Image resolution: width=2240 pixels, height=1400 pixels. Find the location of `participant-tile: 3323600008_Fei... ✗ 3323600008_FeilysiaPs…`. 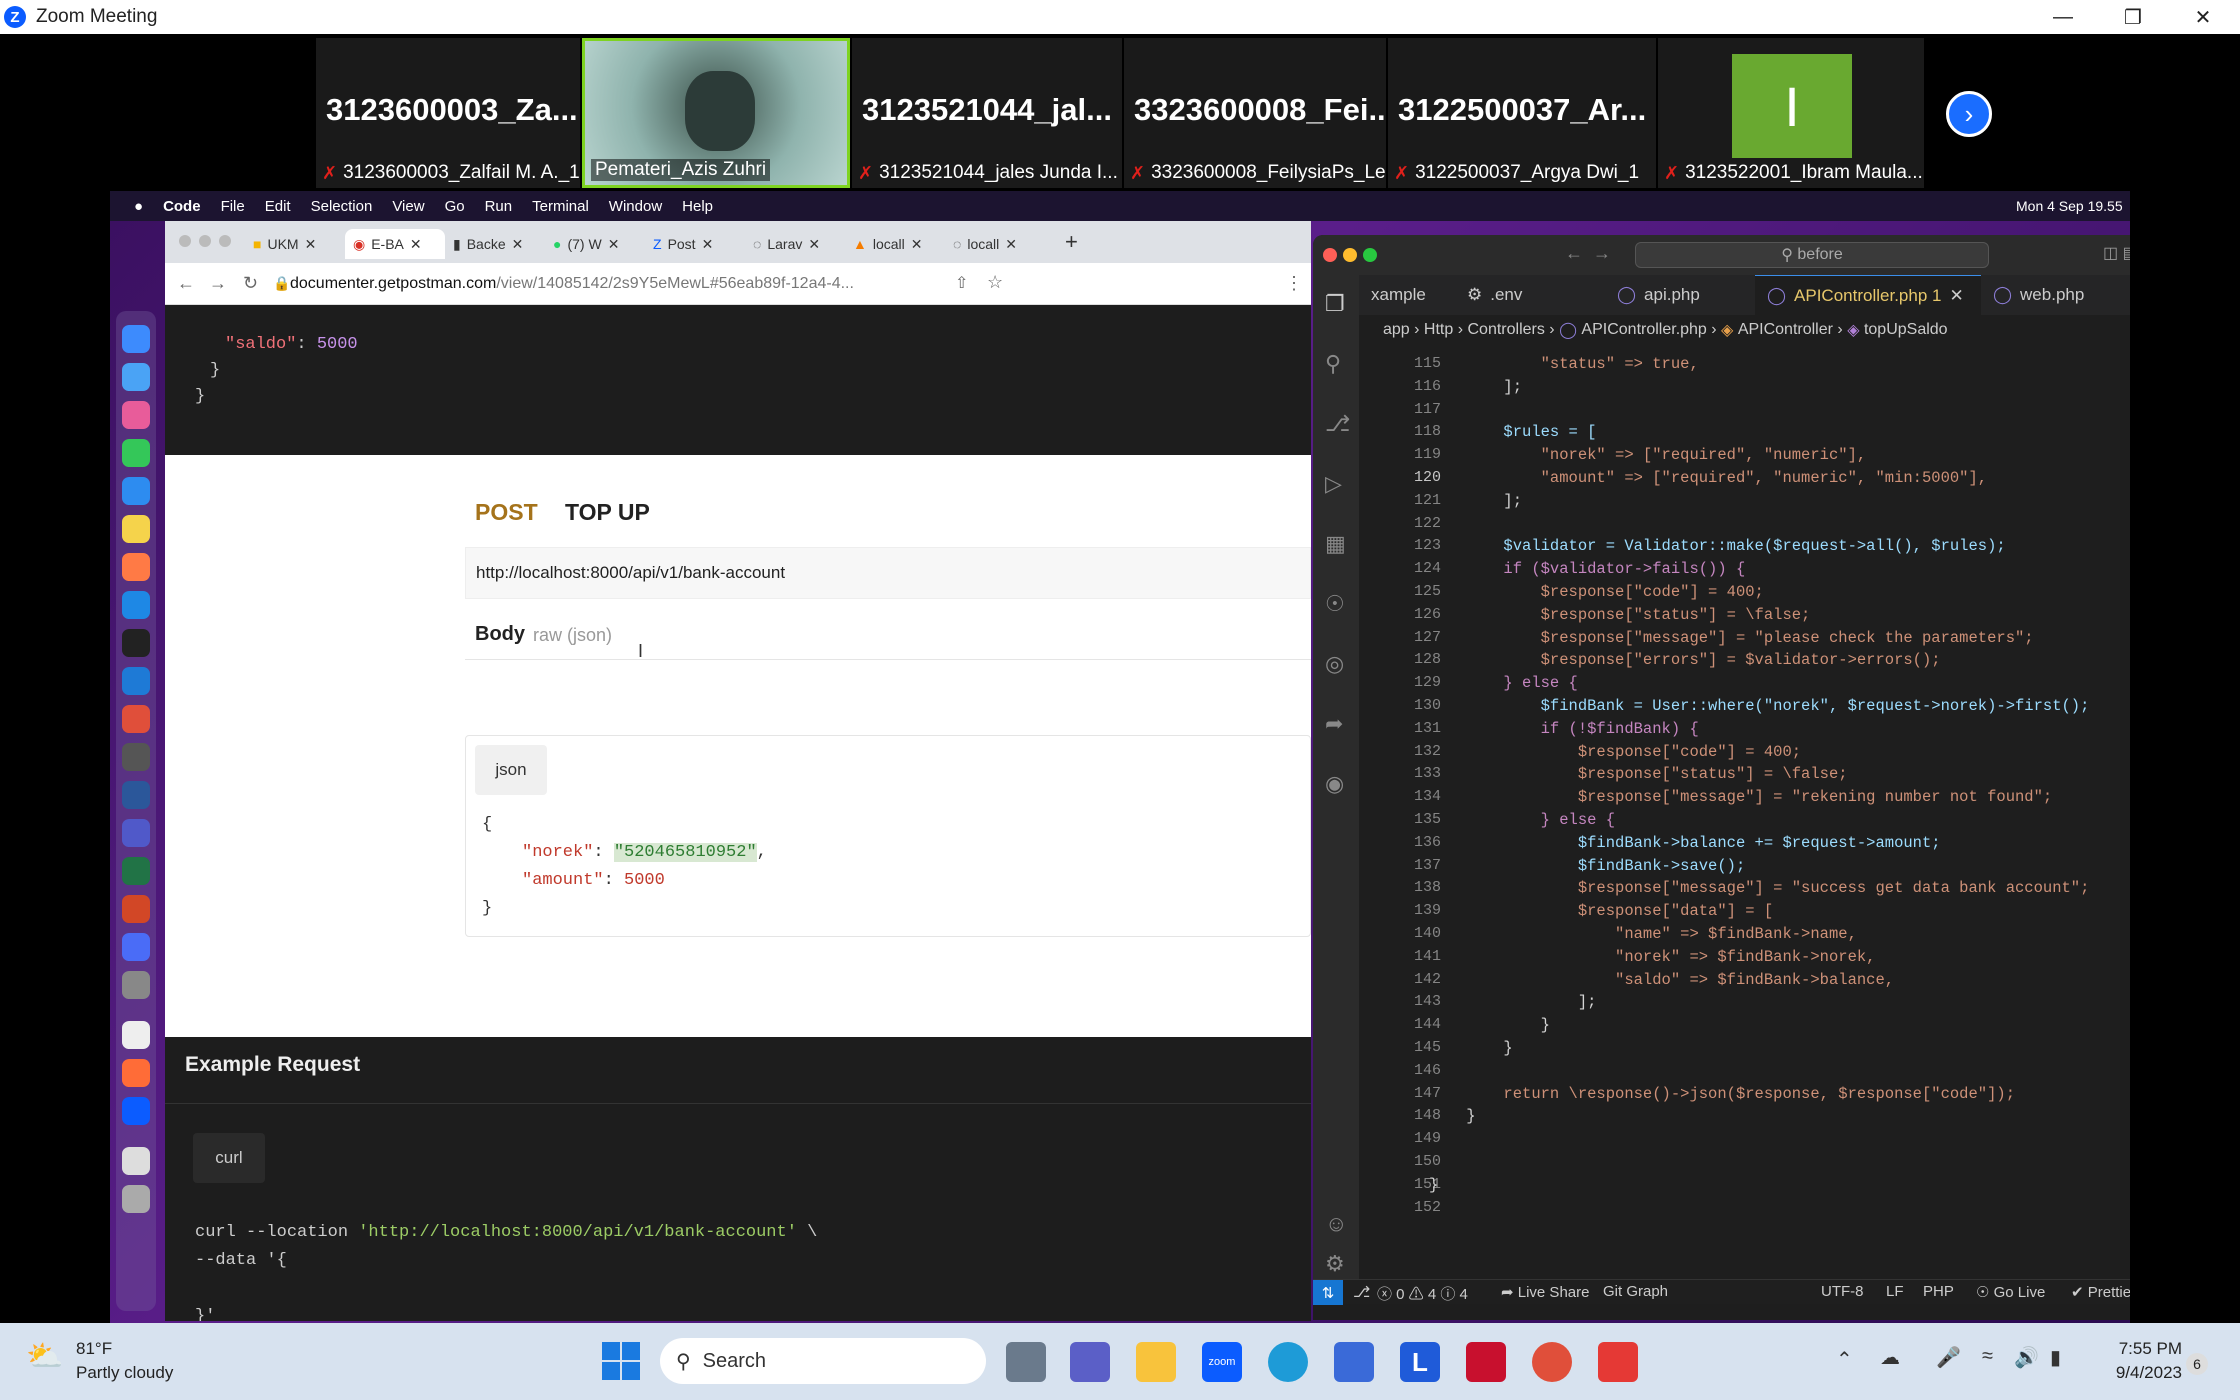

participant-tile: 3323600008_Fei... ✗ 3323600008_FeilysiaPs… is located at coordinates (1255, 113).